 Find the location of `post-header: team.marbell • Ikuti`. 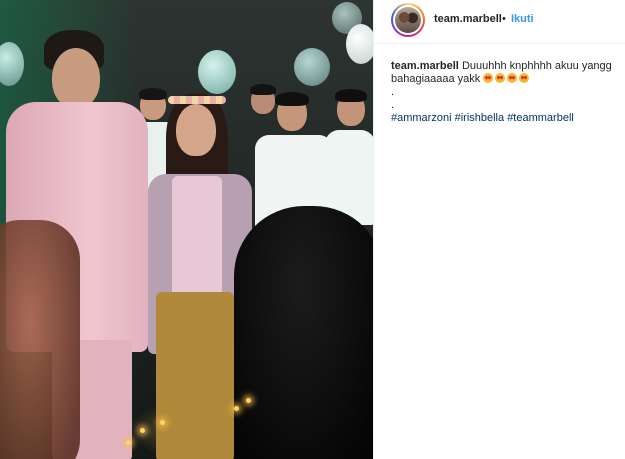

post-header: team.marbell • Ikuti is located at coordinates (499, 22).